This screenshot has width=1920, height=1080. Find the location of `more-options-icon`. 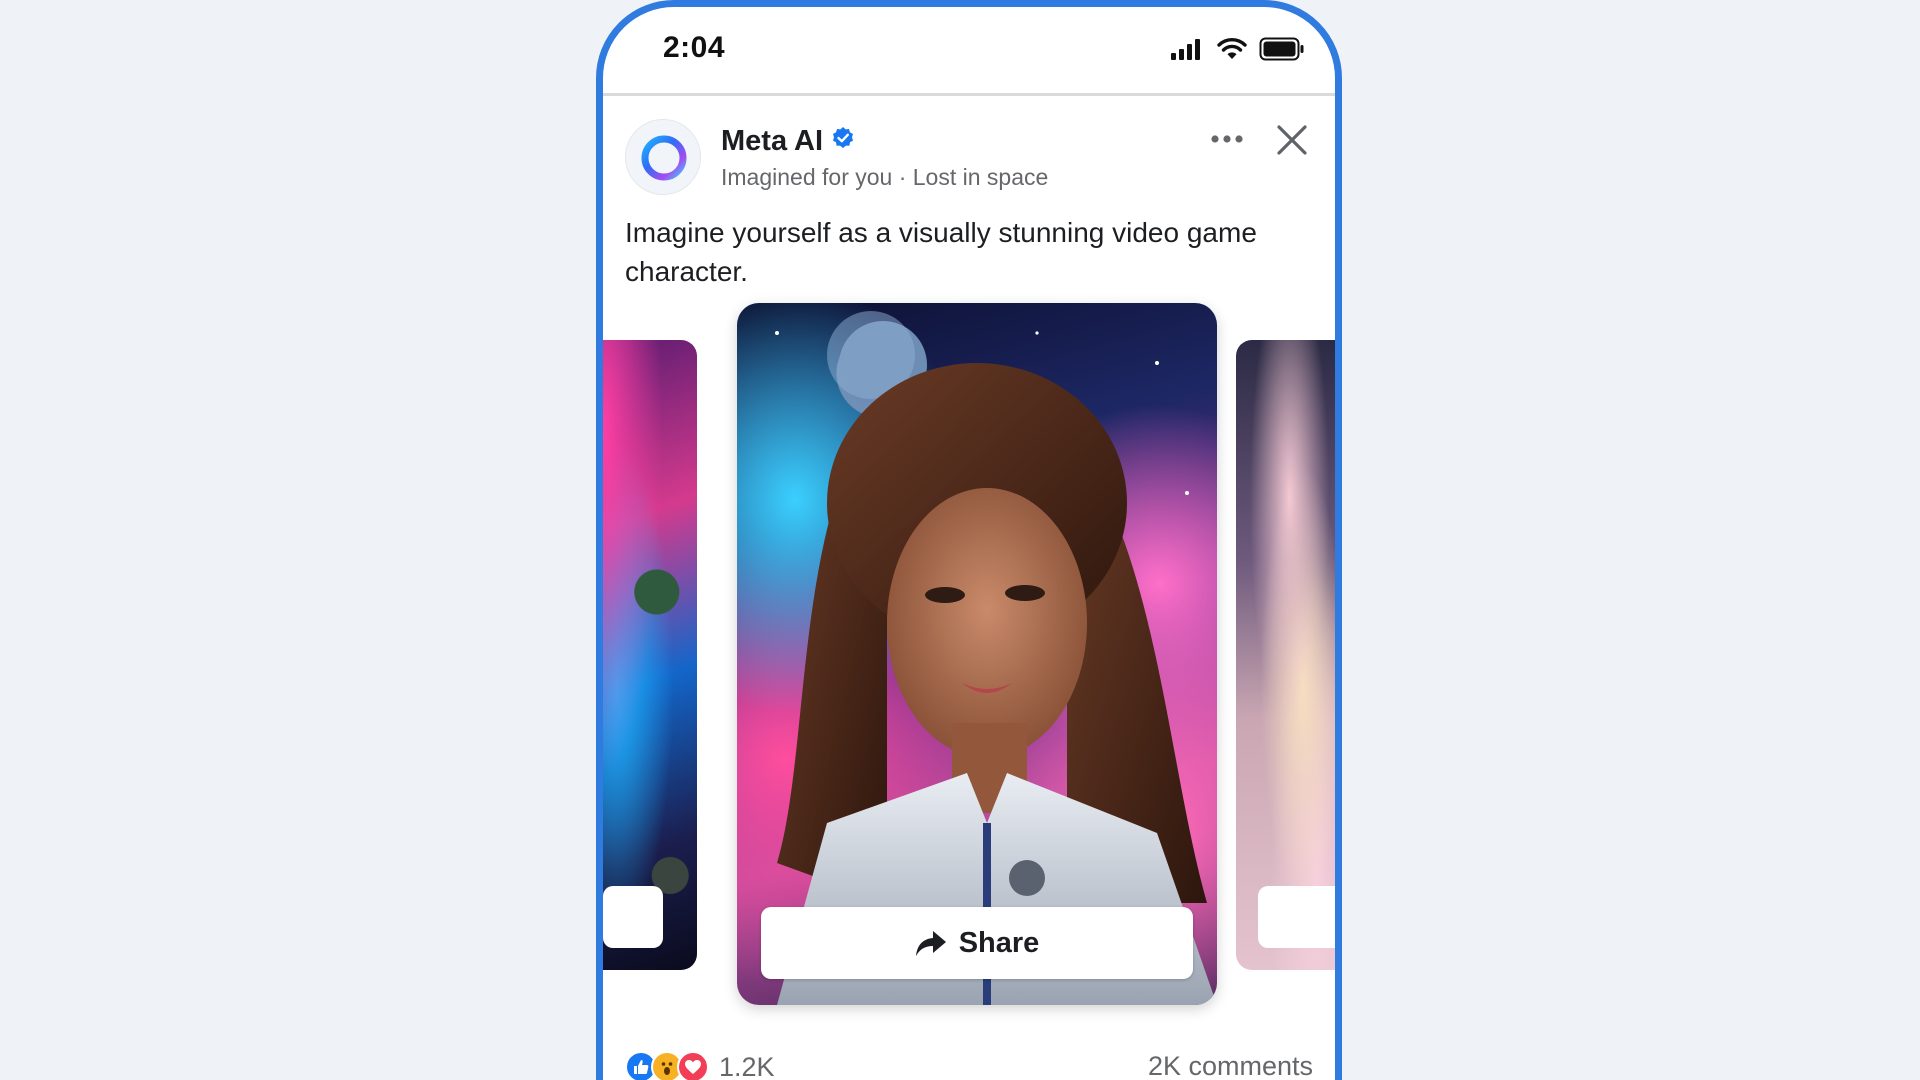

more-options-icon is located at coordinates (1227, 139).